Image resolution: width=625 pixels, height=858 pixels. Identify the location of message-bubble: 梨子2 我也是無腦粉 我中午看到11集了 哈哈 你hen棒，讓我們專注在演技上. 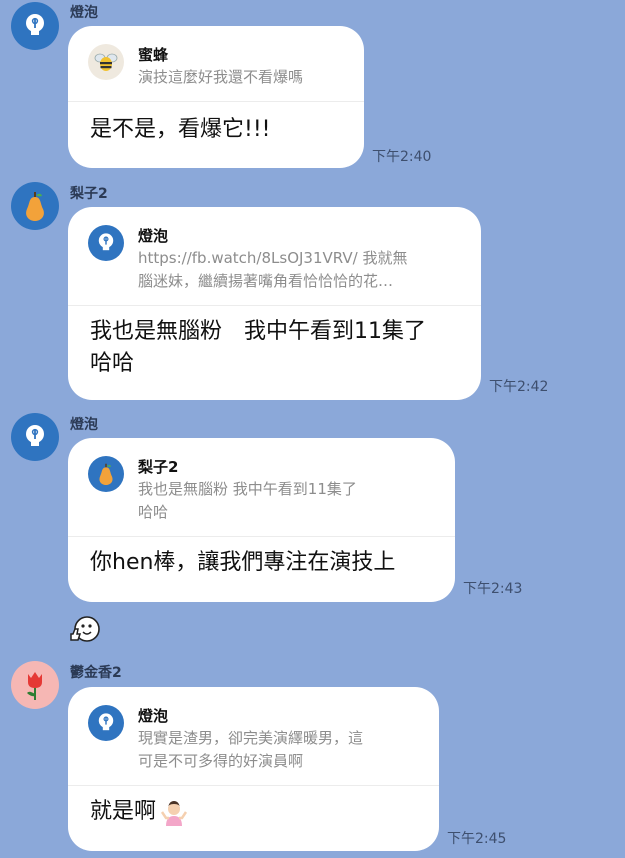
(261, 520).